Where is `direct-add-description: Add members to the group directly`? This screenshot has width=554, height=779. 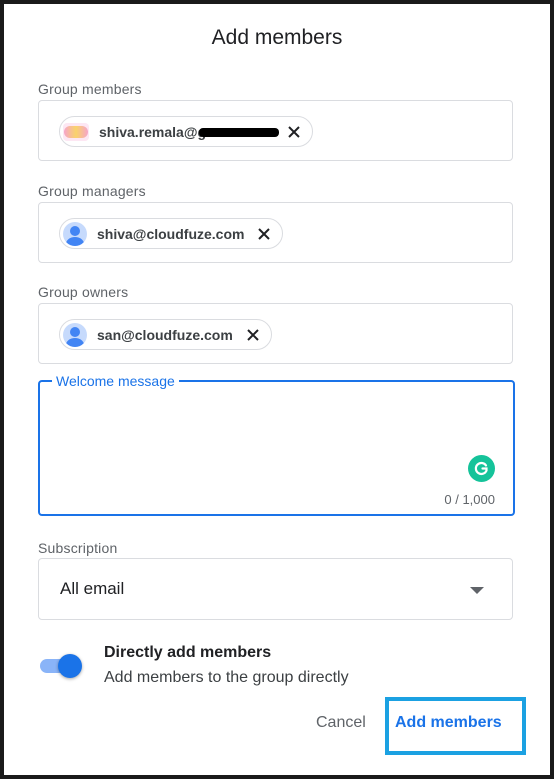
direct-add-description: Add members to the group directly is located at coordinates (226, 677).